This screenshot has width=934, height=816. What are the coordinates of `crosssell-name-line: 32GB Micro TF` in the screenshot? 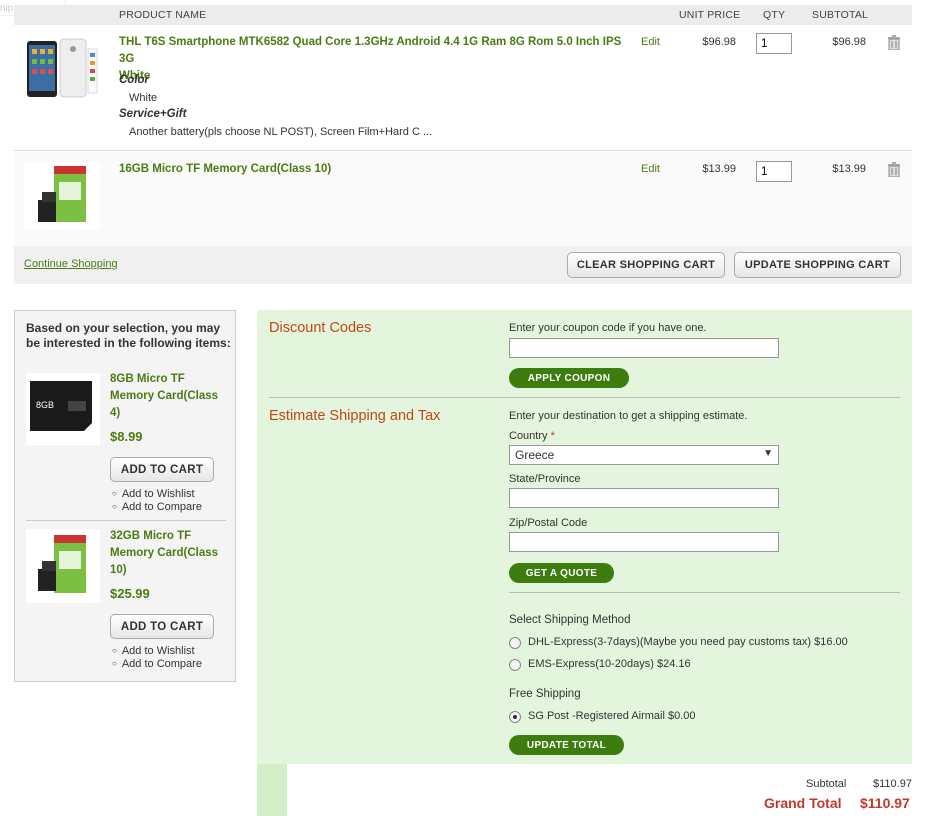 It's located at (164, 536).